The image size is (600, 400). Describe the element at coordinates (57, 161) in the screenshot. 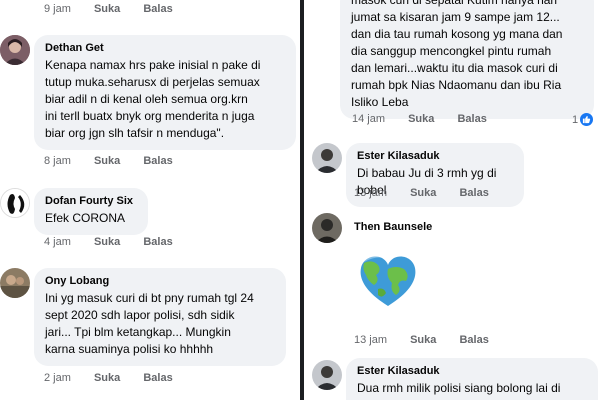

I see `comment-time: 8 jam` at that location.